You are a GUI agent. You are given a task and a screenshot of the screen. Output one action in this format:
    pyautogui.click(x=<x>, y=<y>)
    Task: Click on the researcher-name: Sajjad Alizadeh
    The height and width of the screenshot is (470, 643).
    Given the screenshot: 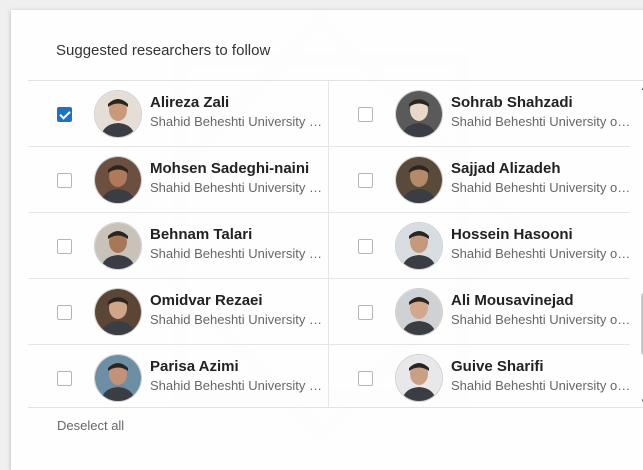 What is the action you would take?
    pyautogui.click(x=505, y=168)
    